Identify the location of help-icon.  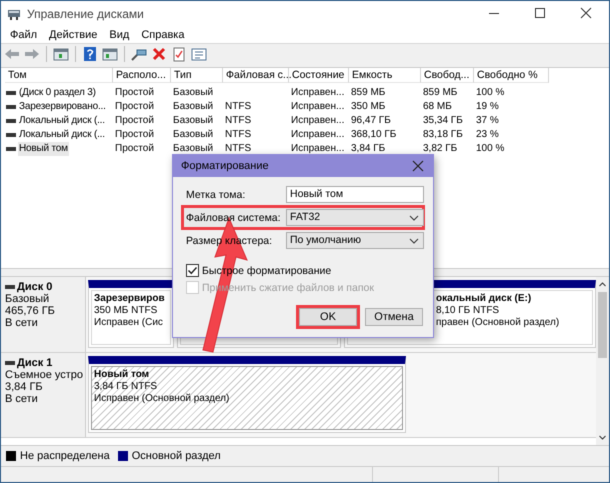
(90, 54).